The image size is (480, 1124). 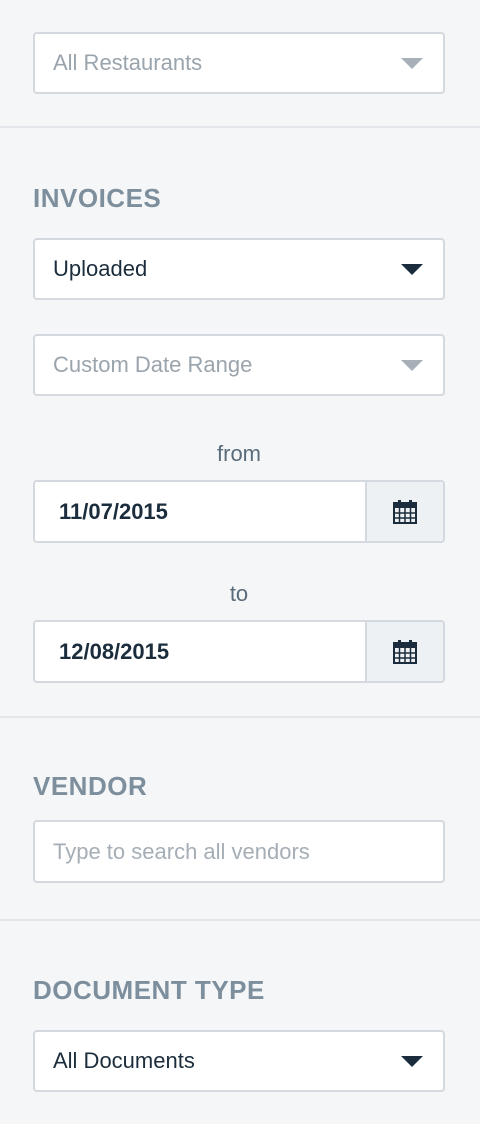 I want to click on from-date-group, so click(x=239, y=511).